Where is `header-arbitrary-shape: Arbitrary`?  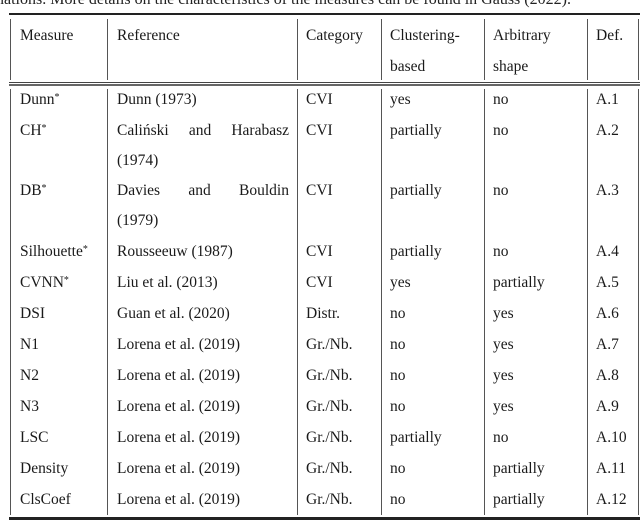 header-arbitrary-shape: Arbitrary is located at coordinates (522, 35).